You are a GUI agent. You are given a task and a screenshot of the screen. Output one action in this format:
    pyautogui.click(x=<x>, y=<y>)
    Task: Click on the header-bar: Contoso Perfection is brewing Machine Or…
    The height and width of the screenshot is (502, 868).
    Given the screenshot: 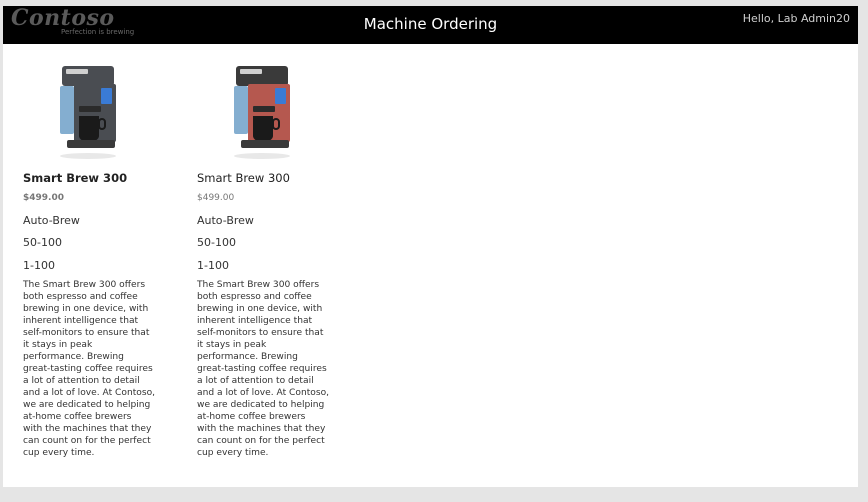 What is the action you would take?
    pyautogui.click(x=430, y=24)
    